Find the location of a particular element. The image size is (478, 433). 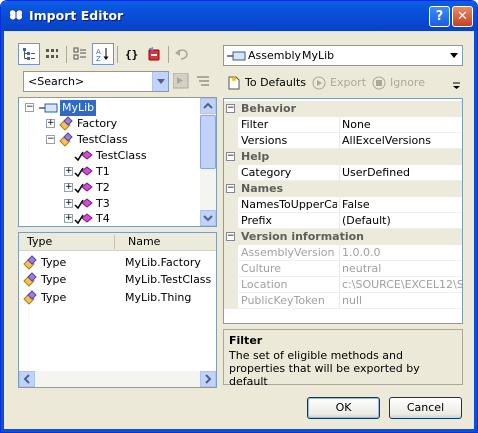

categorized-button is located at coordinates (80, 54).